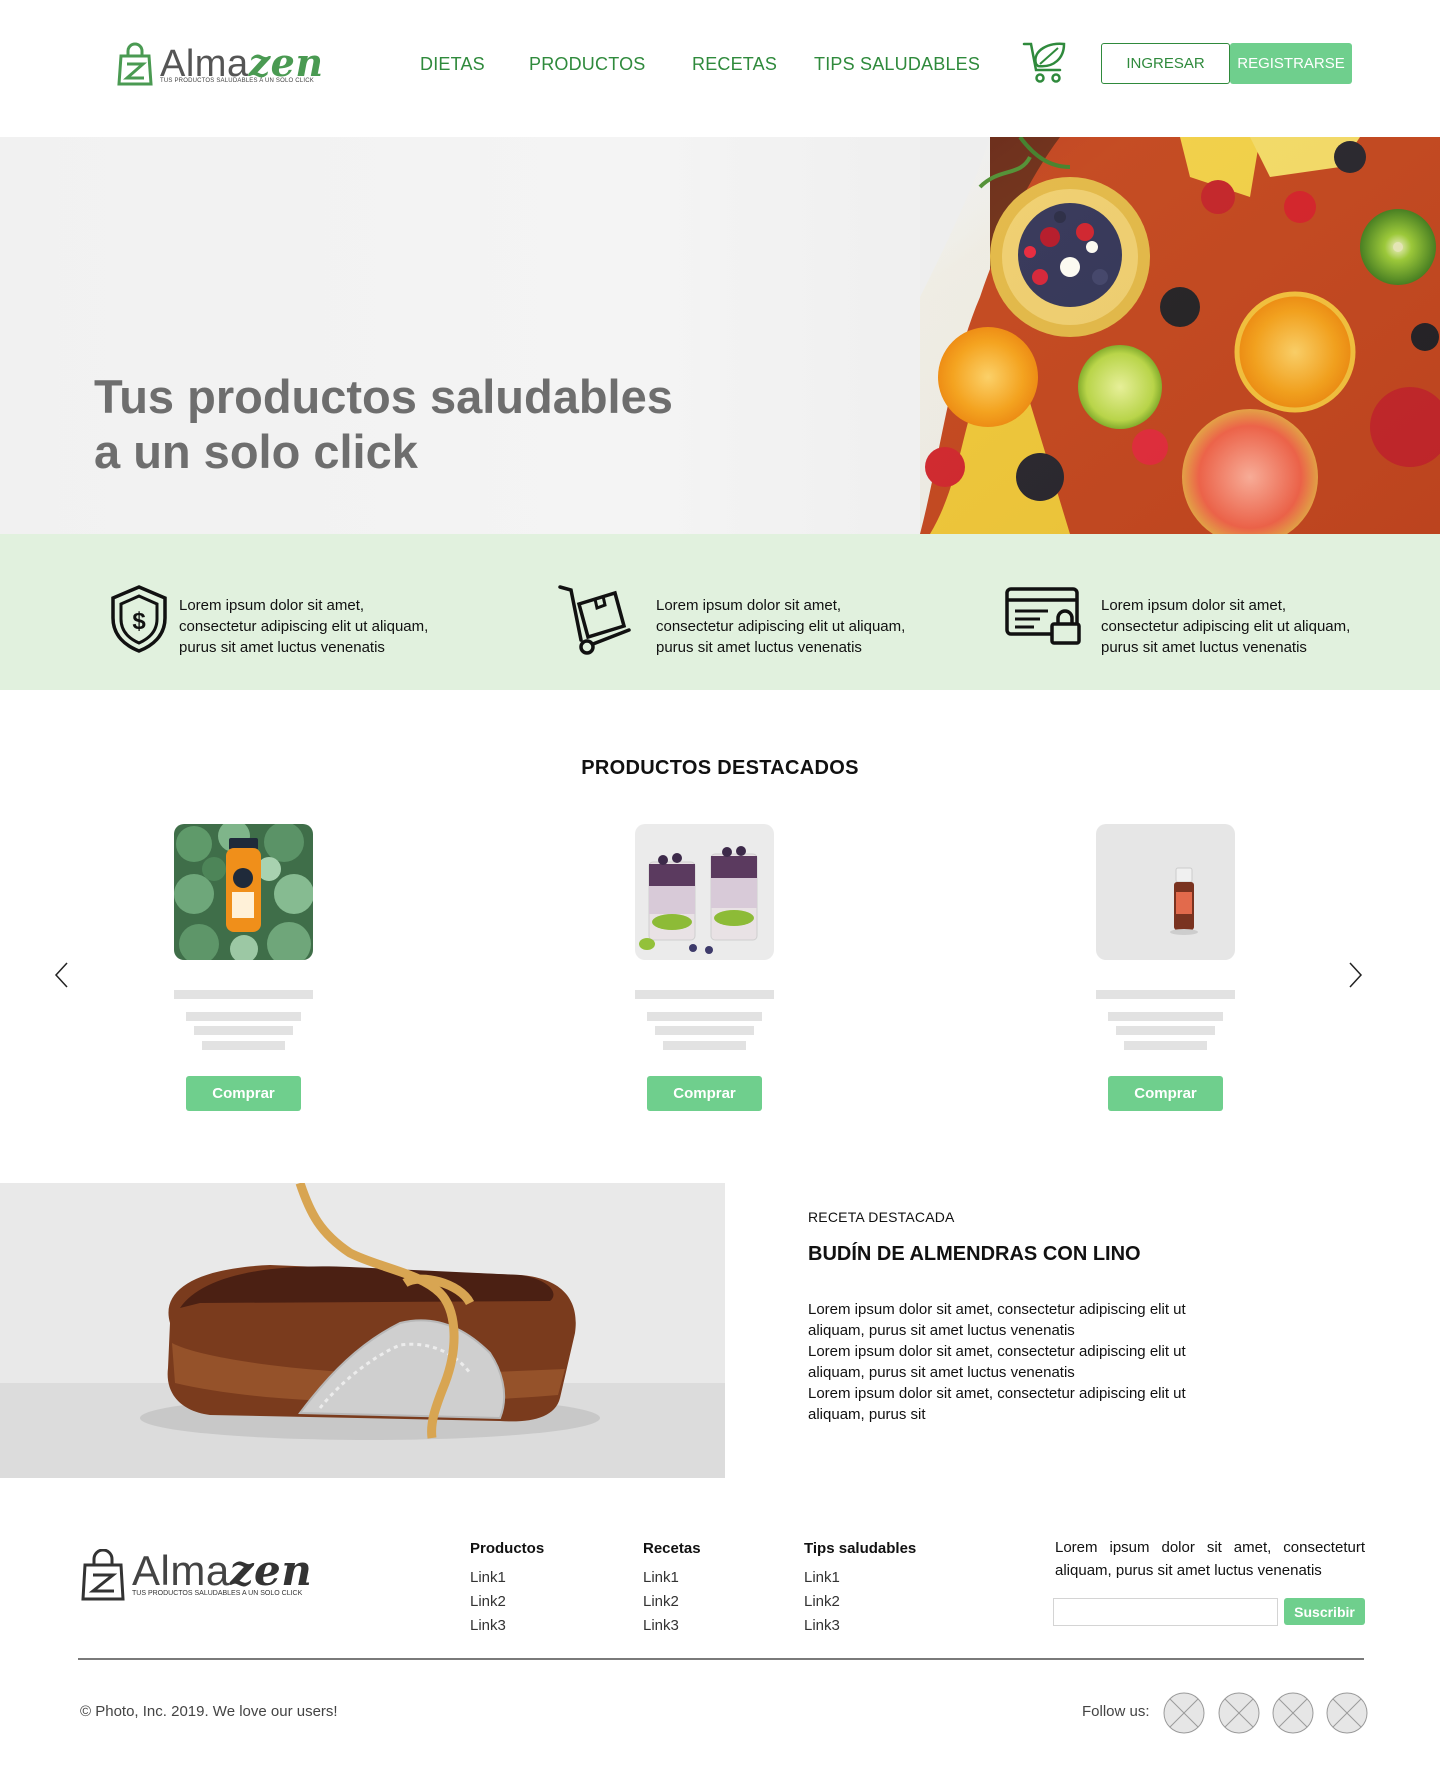 This screenshot has height=1766, width=1440. I want to click on footer-column-heading: Tips saludables, so click(860, 1548).